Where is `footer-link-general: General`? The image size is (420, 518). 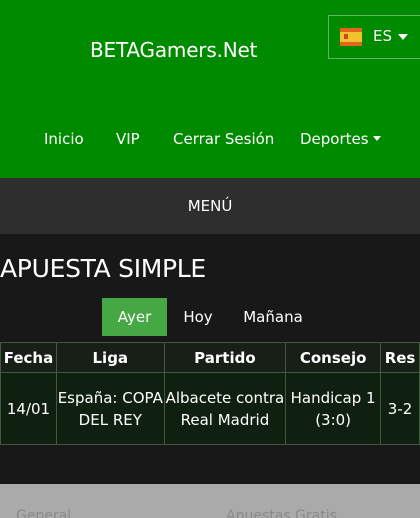 footer-link-general: General is located at coordinates (43, 513).